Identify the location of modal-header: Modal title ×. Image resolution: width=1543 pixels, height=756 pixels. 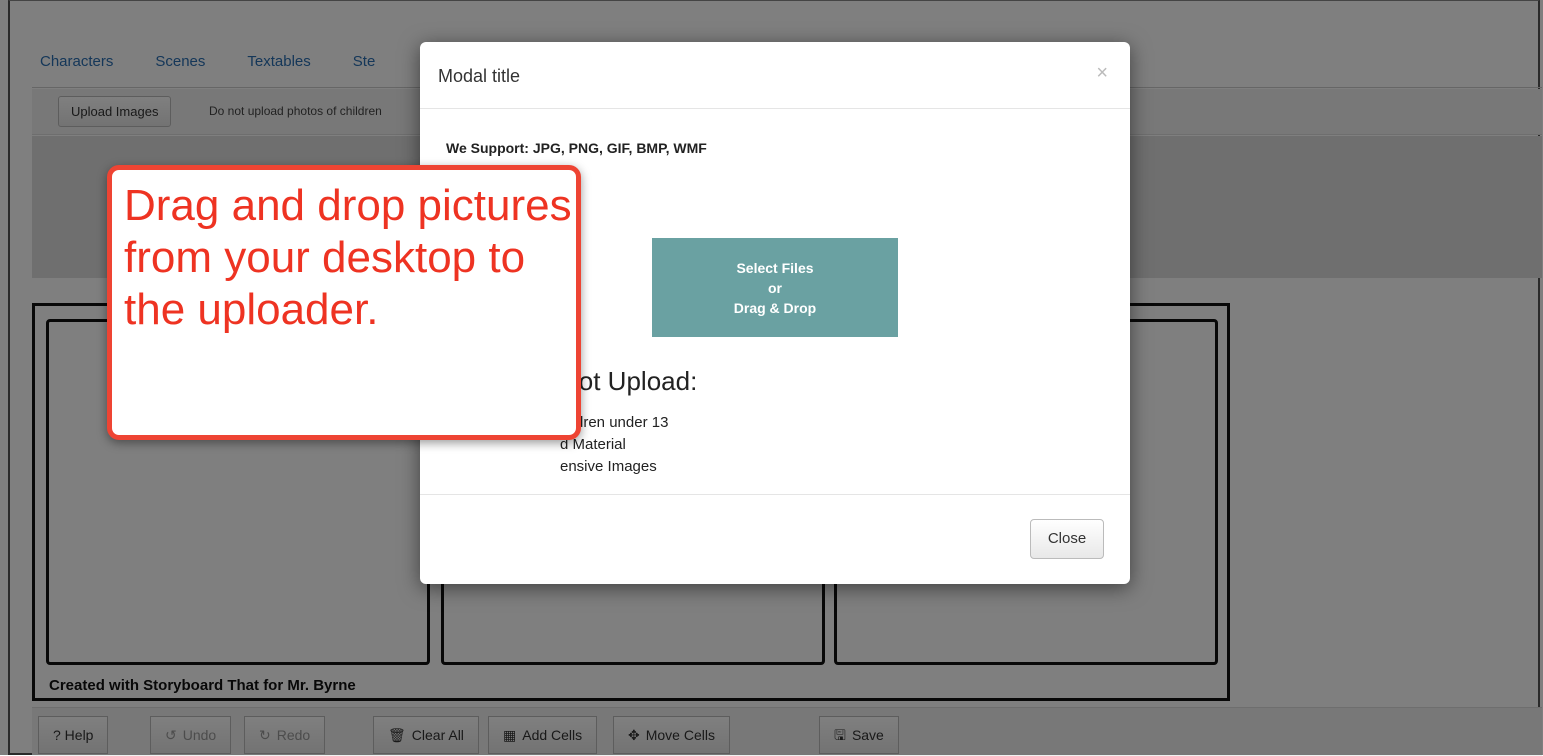
(775, 75).